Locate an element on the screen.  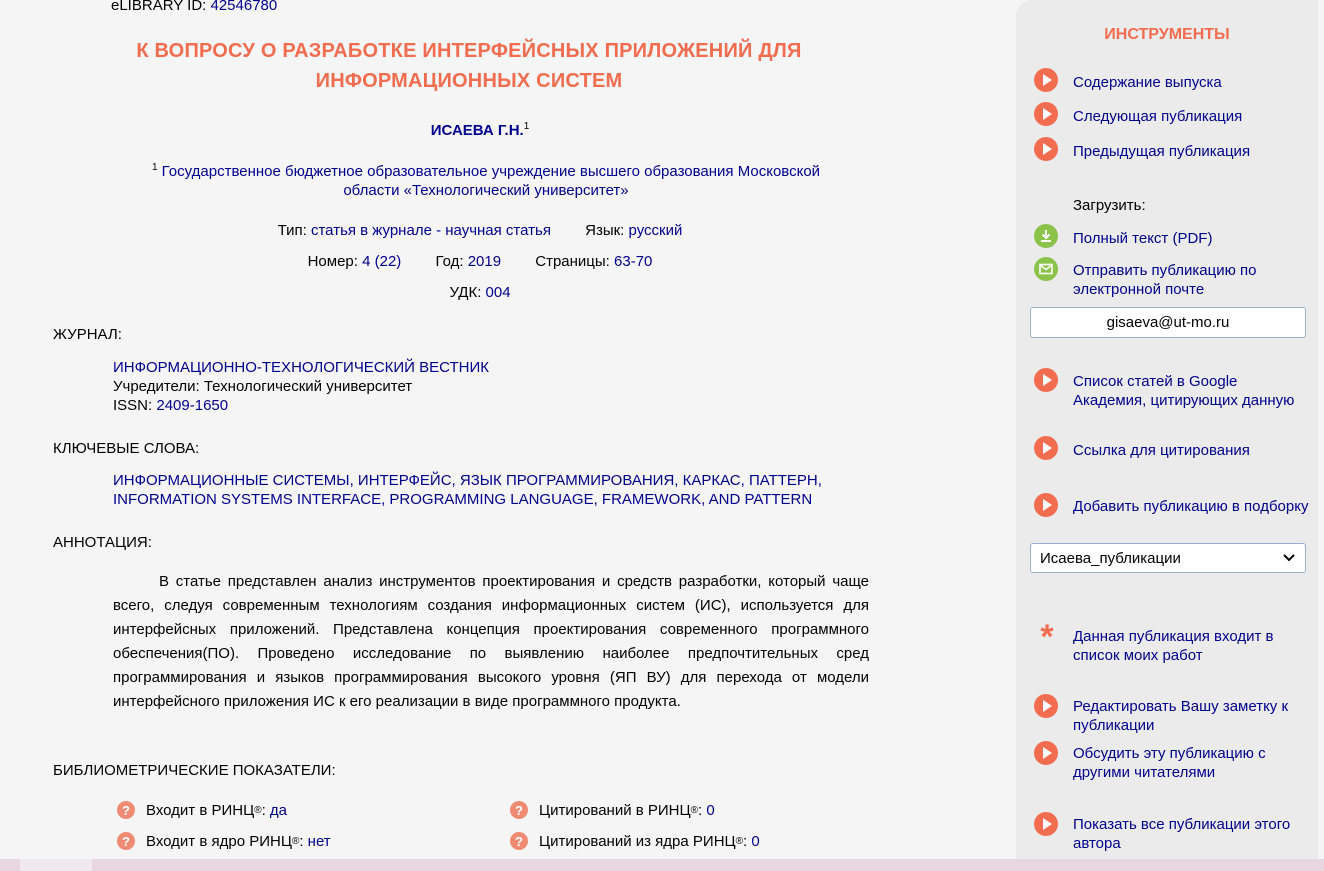
lang-value: русский is located at coordinates (656, 230).